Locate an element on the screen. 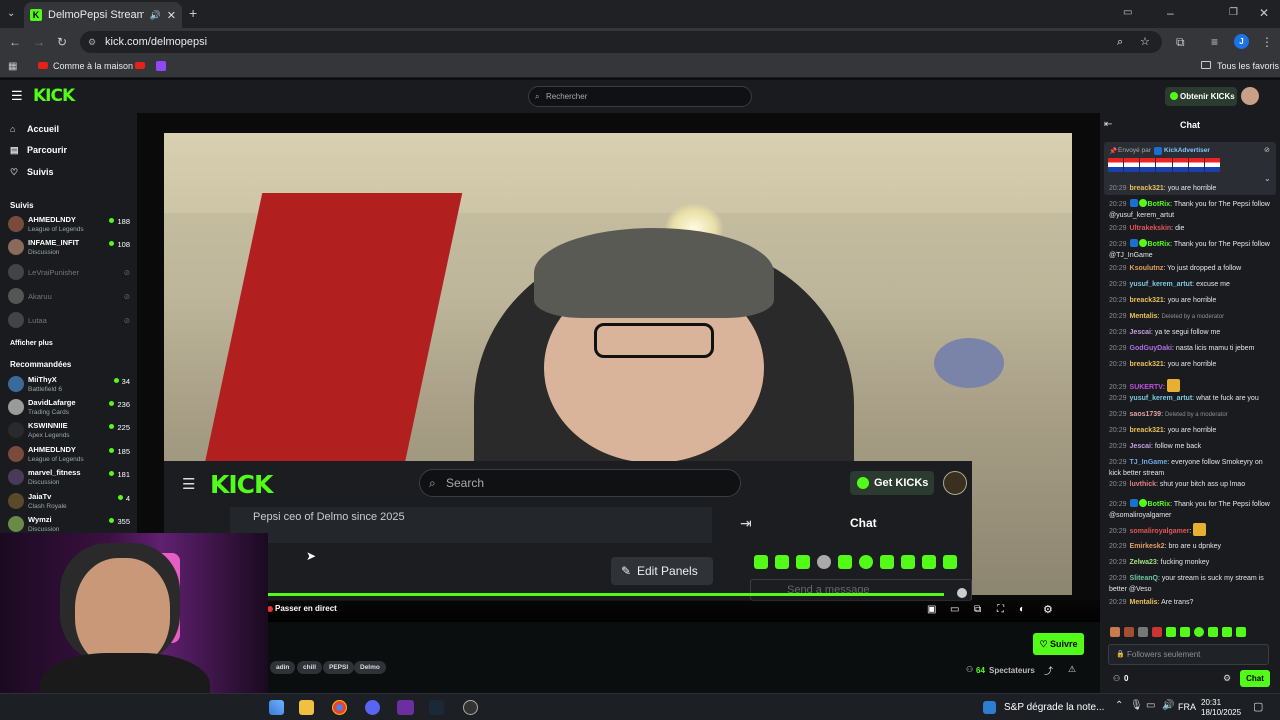  stream-tag: chill is located at coordinates (310, 667).